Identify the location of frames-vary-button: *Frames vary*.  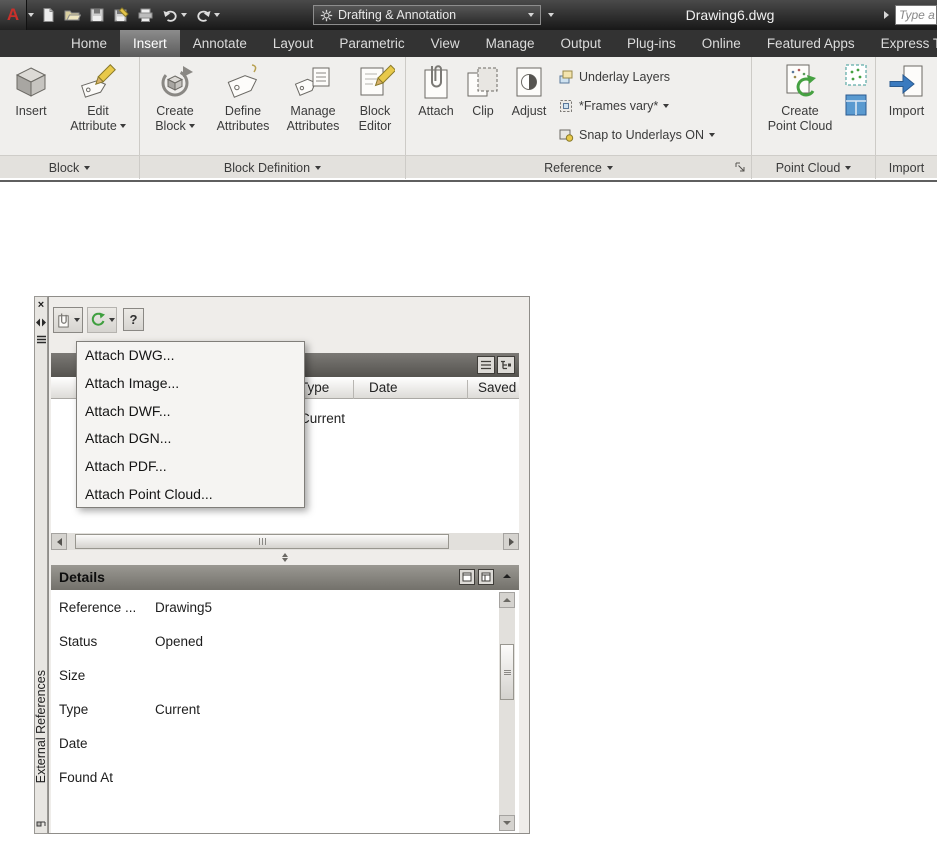
(614, 106).